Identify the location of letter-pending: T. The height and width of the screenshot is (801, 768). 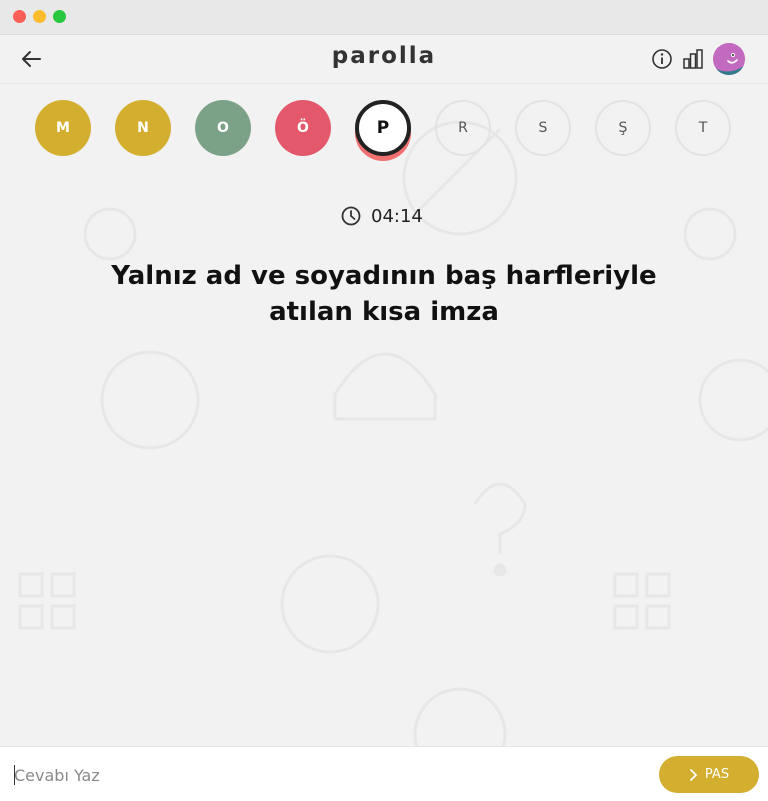
(703, 128).